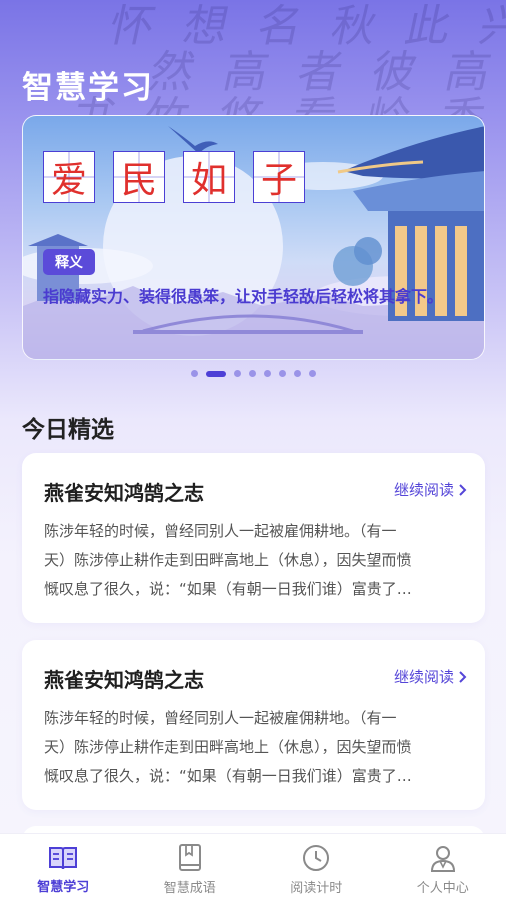 This screenshot has height=900, width=506. I want to click on tab-label: 阅读计时, so click(316, 888).